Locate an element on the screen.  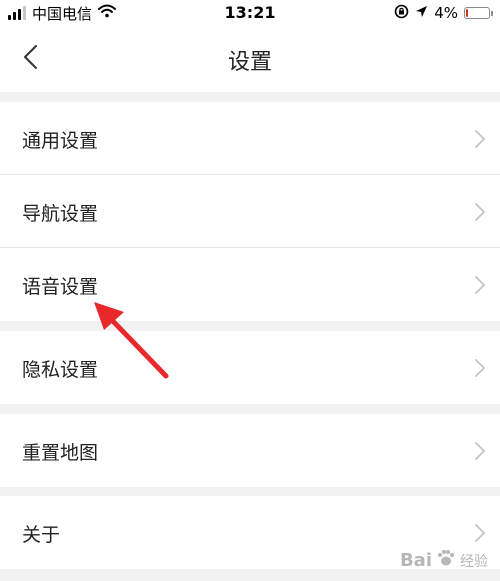
row-label: 隐私设置 is located at coordinates (60, 370).